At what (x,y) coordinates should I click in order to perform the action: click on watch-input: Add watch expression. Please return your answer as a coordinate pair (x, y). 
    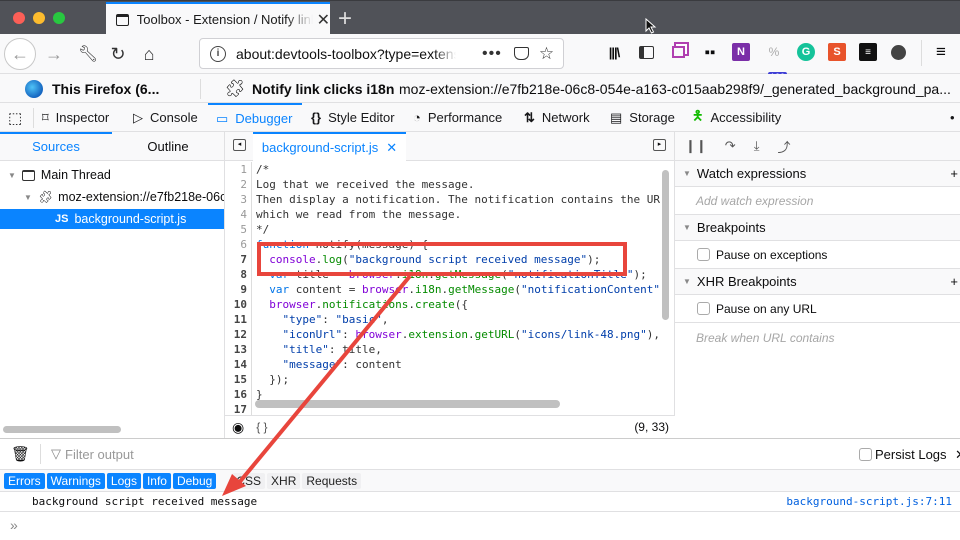
    Looking at the image, I should click on (817, 201).